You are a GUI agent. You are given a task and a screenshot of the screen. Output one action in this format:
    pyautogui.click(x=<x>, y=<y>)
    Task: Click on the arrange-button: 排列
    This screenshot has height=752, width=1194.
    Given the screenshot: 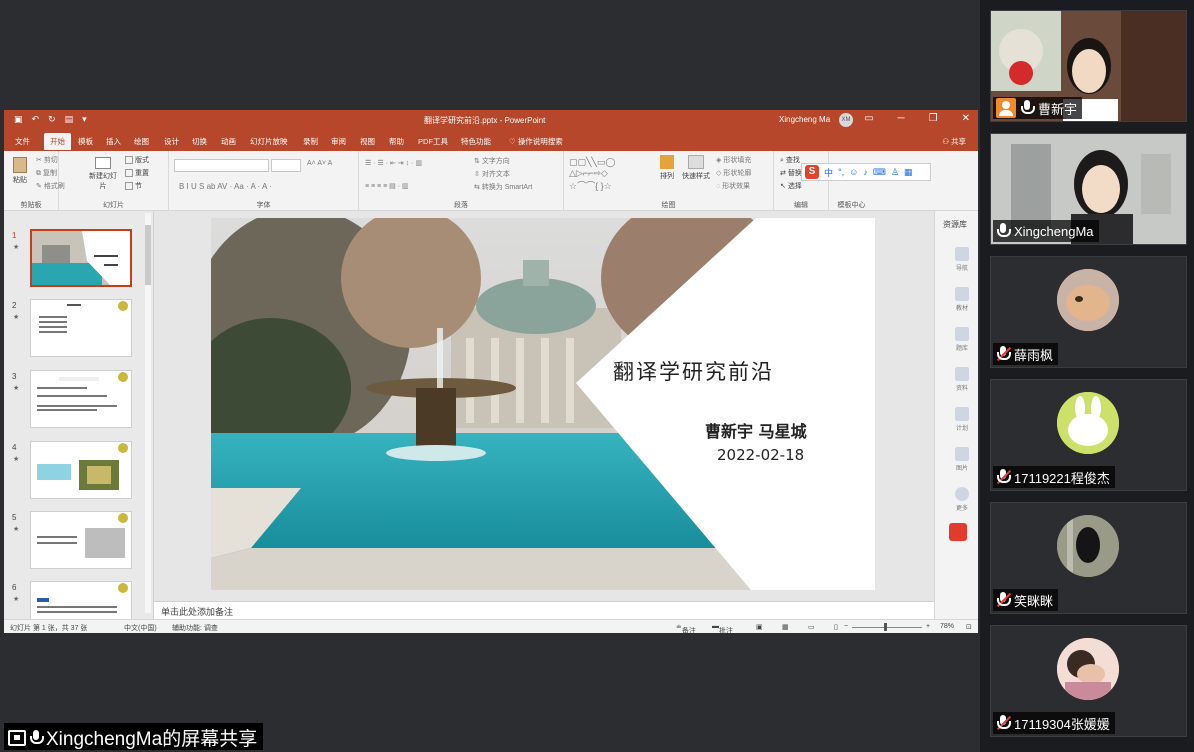 What is the action you would take?
    pyautogui.click(x=667, y=168)
    